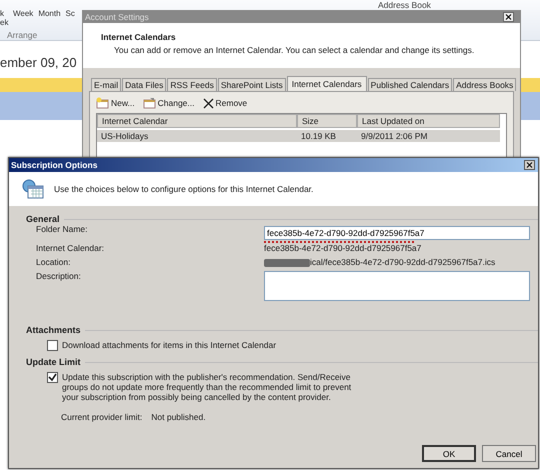 The image size is (540, 470). I want to click on tab: RSS Feeds, so click(192, 84).